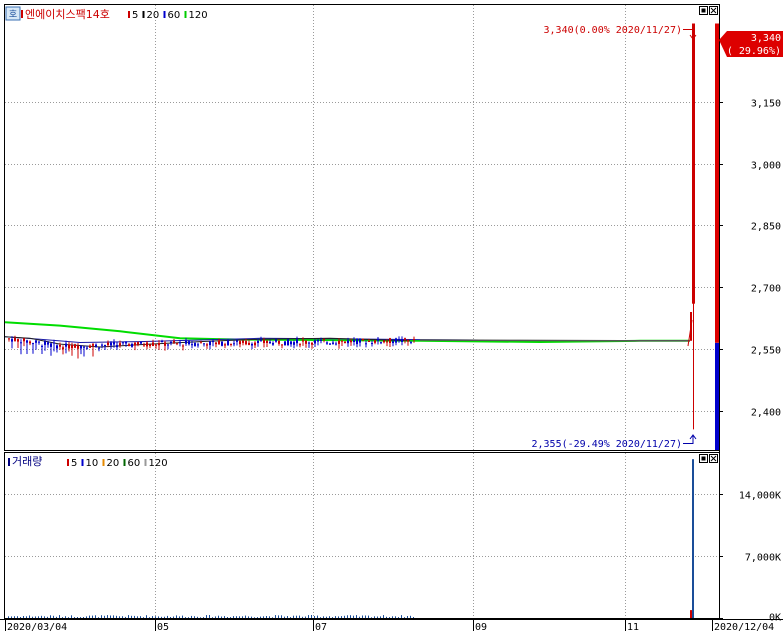 The image size is (783, 633). What do you see at coordinates (713, 10) in the screenshot?
I see `price-close-button` at bounding box center [713, 10].